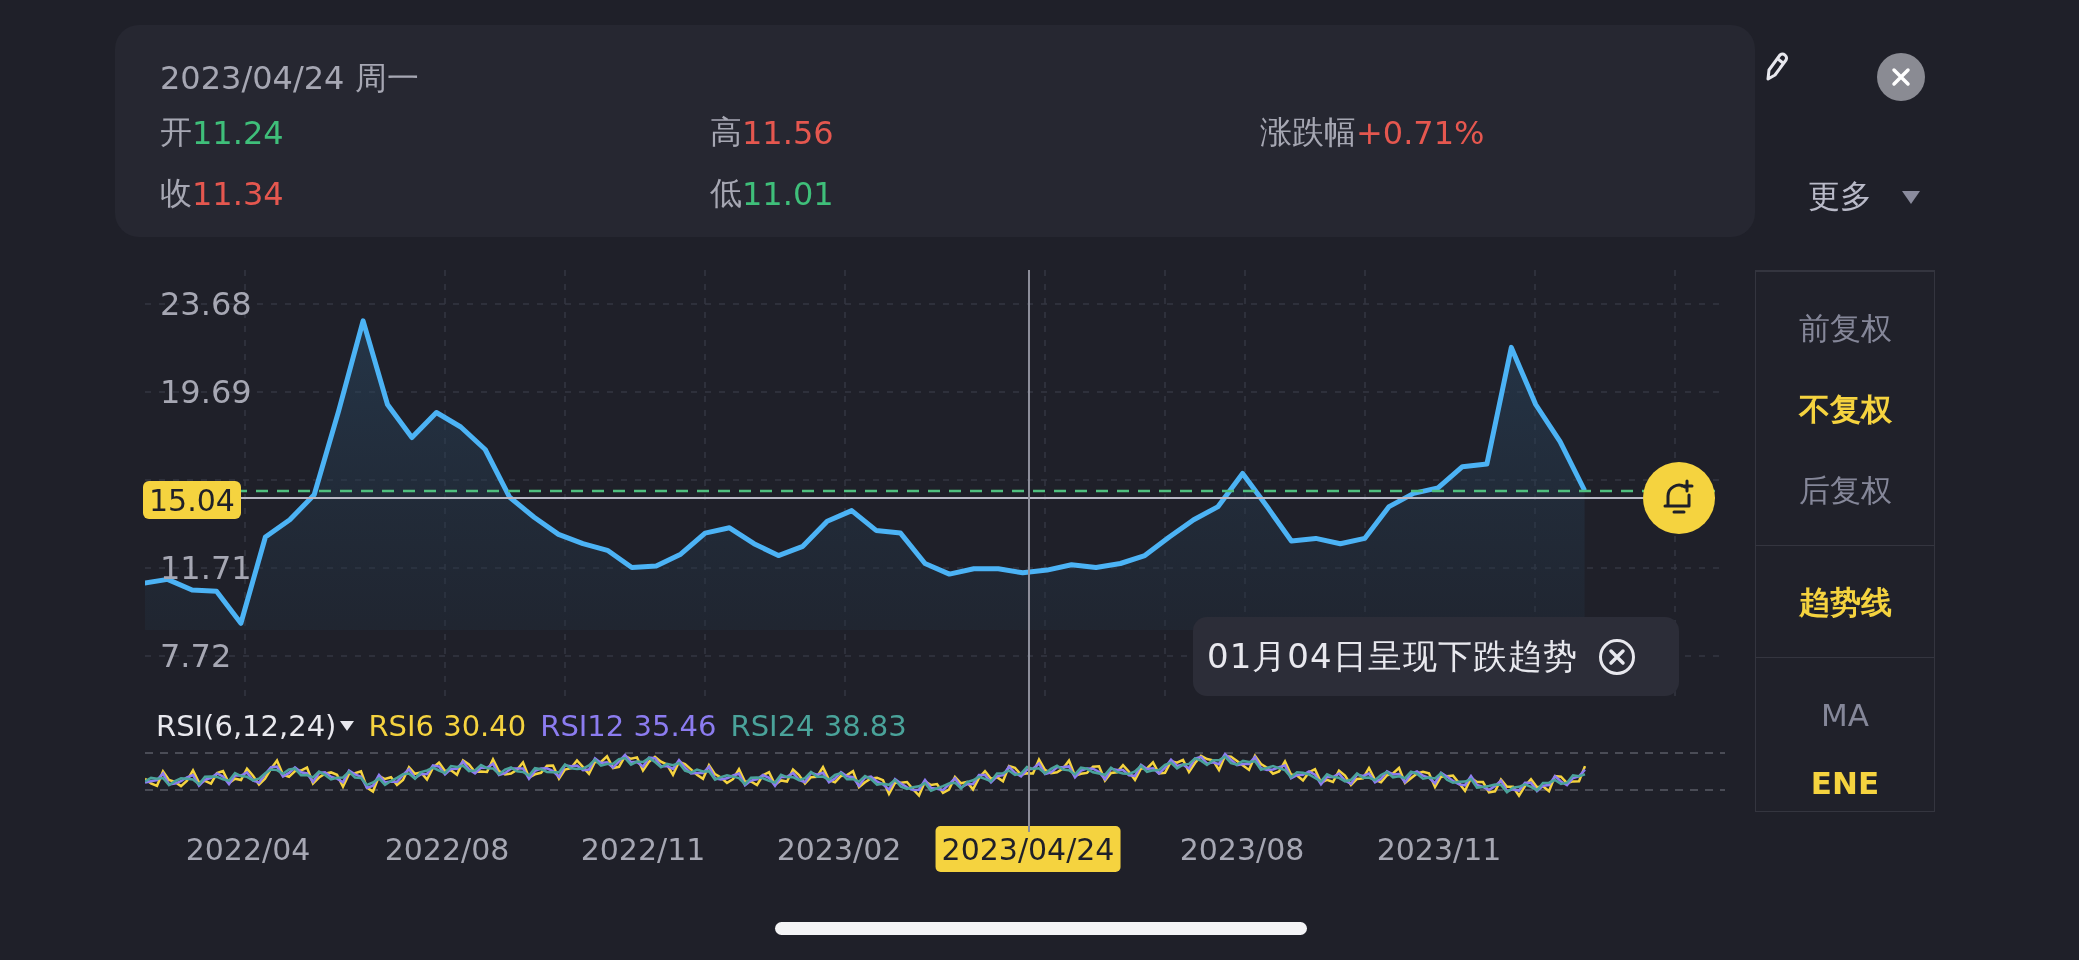 The width and height of the screenshot is (2079, 960). I want to click on price-tag: 15.04, so click(192, 500).